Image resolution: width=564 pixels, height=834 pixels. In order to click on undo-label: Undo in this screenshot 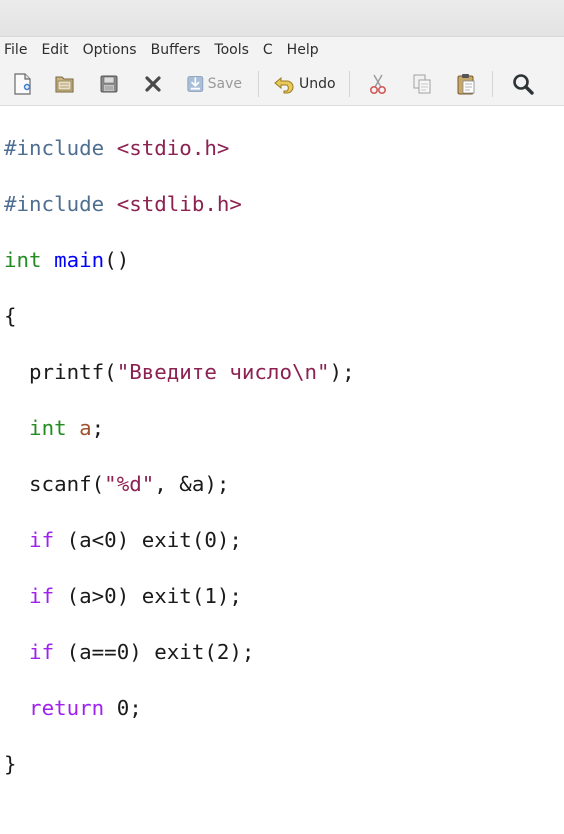, I will do `click(317, 84)`.